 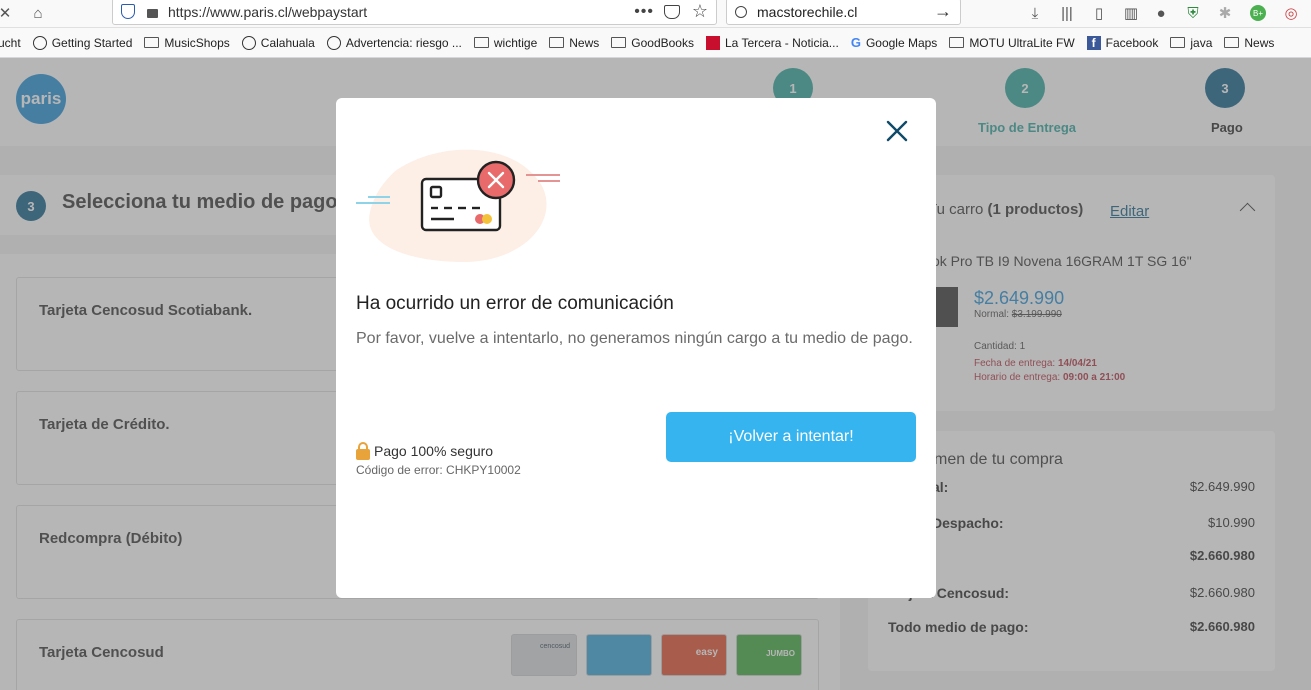 I want to click on bookmark-label: MusicShops, so click(x=197, y=42).